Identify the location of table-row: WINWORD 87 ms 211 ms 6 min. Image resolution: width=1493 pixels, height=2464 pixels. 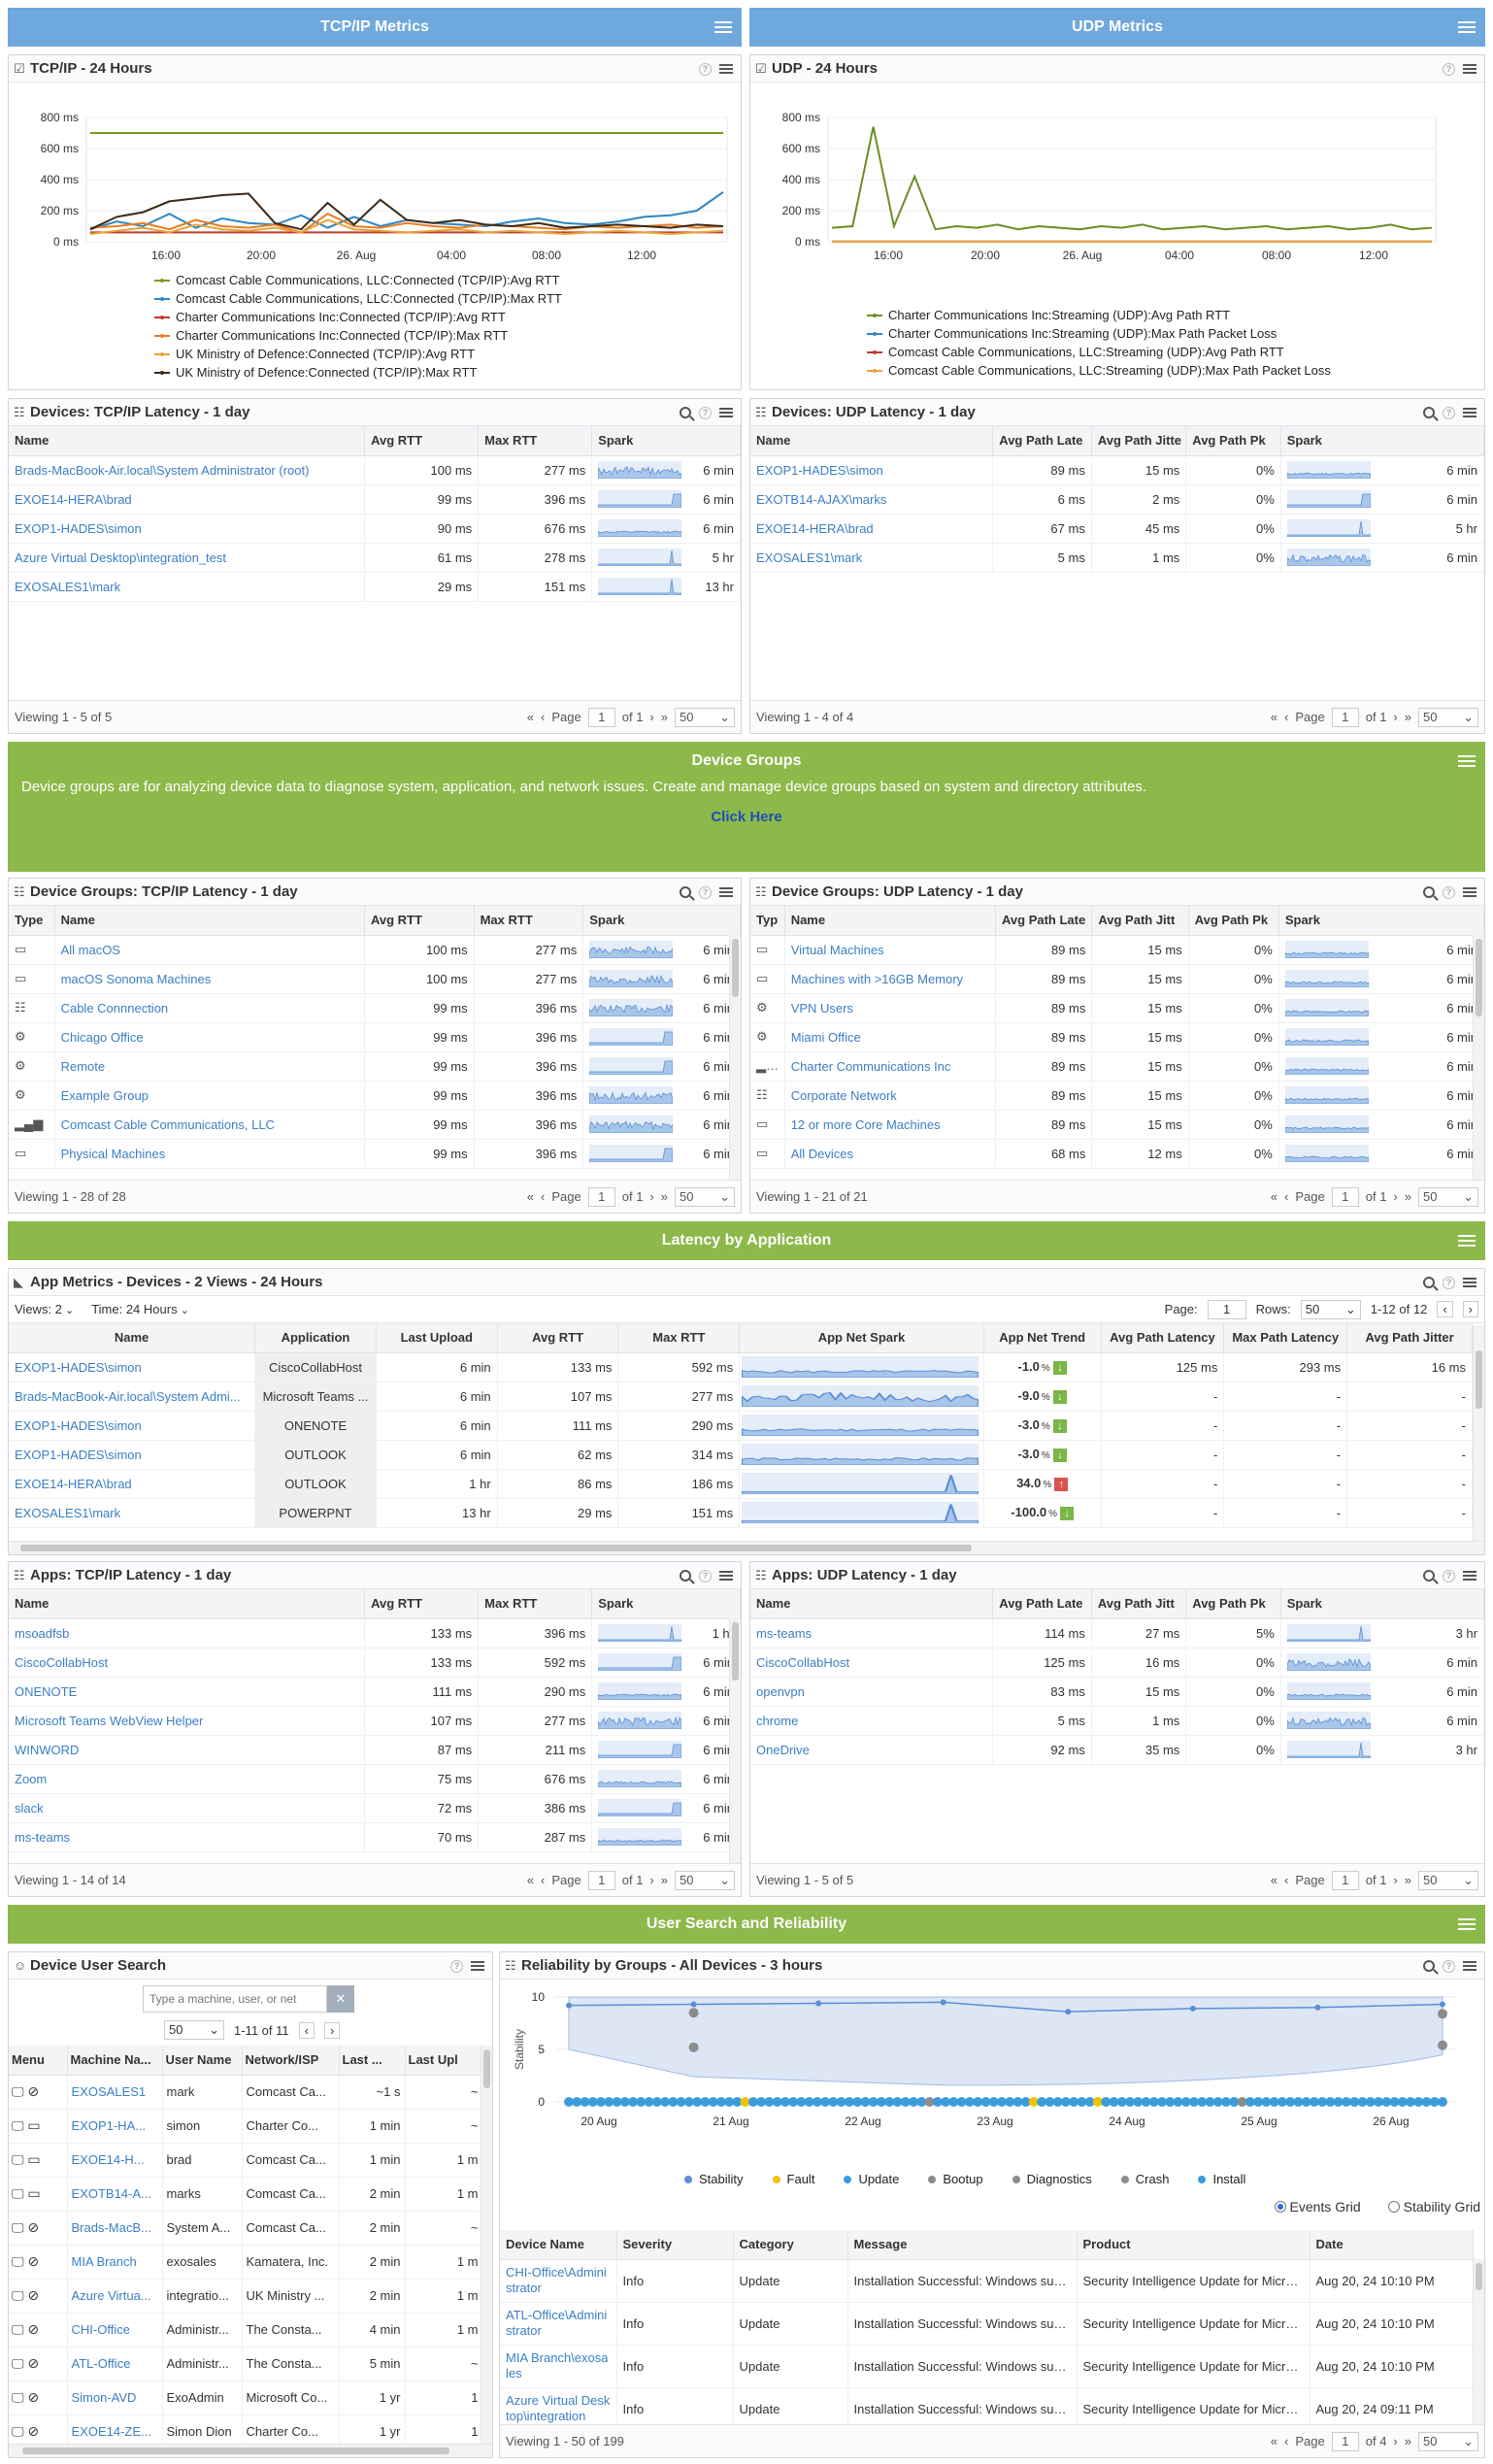
(375, 1750).